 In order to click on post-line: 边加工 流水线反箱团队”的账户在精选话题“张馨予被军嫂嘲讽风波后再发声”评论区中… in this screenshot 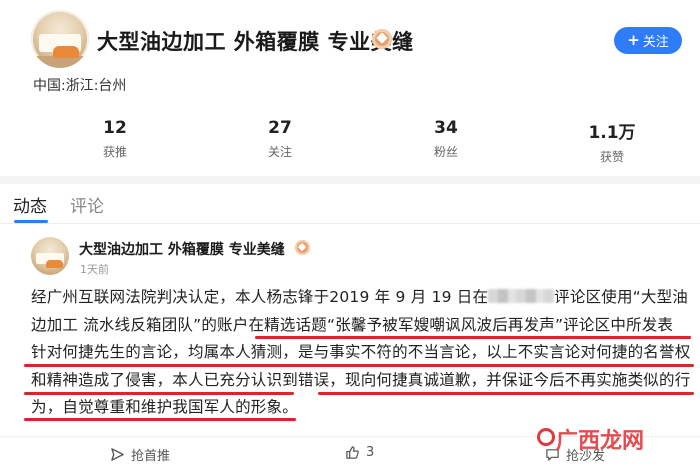, I will do `click(352, 324)`.